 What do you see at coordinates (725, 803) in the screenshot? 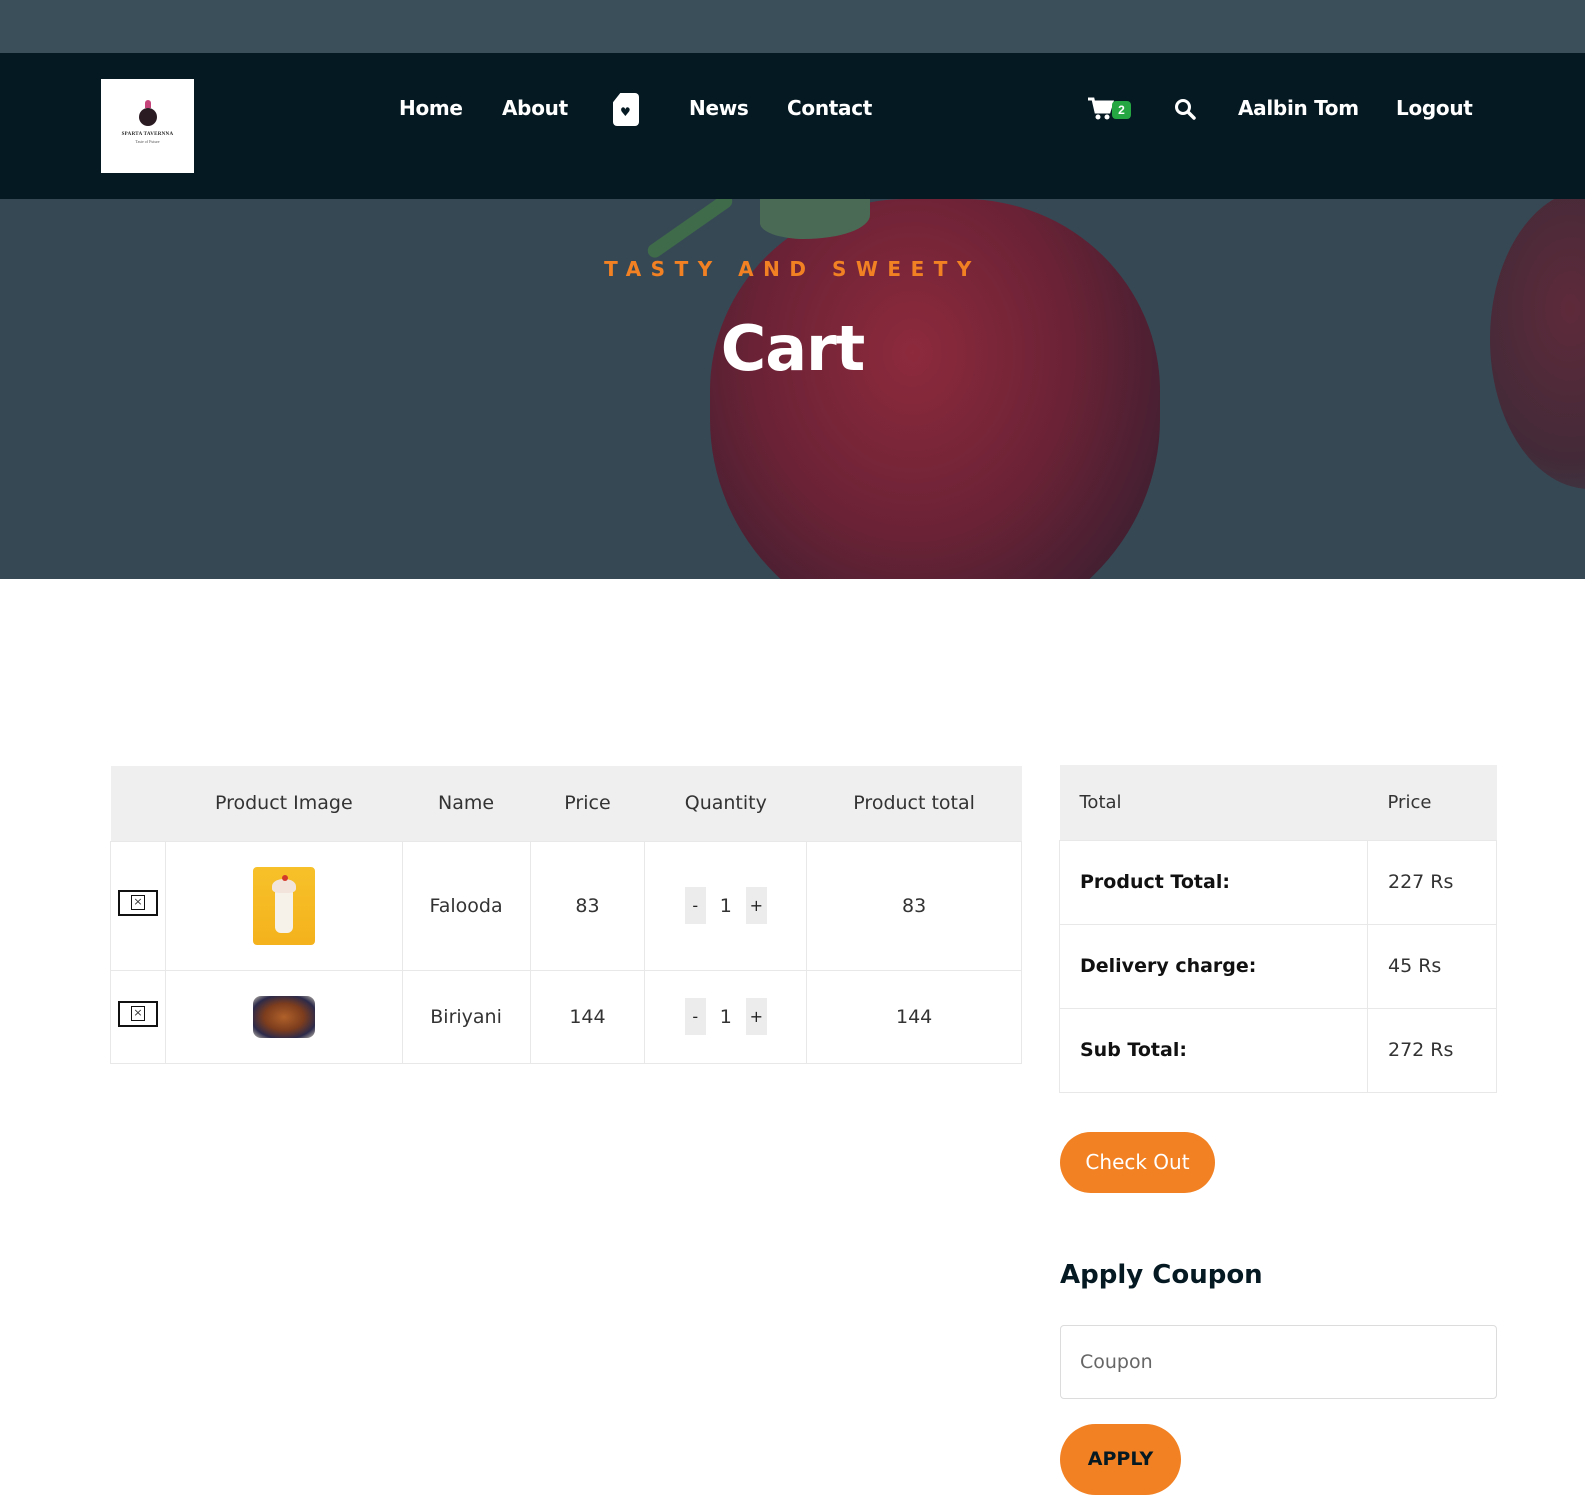
I see `header-quantity: Quantity` at bounding box center [725, 803].